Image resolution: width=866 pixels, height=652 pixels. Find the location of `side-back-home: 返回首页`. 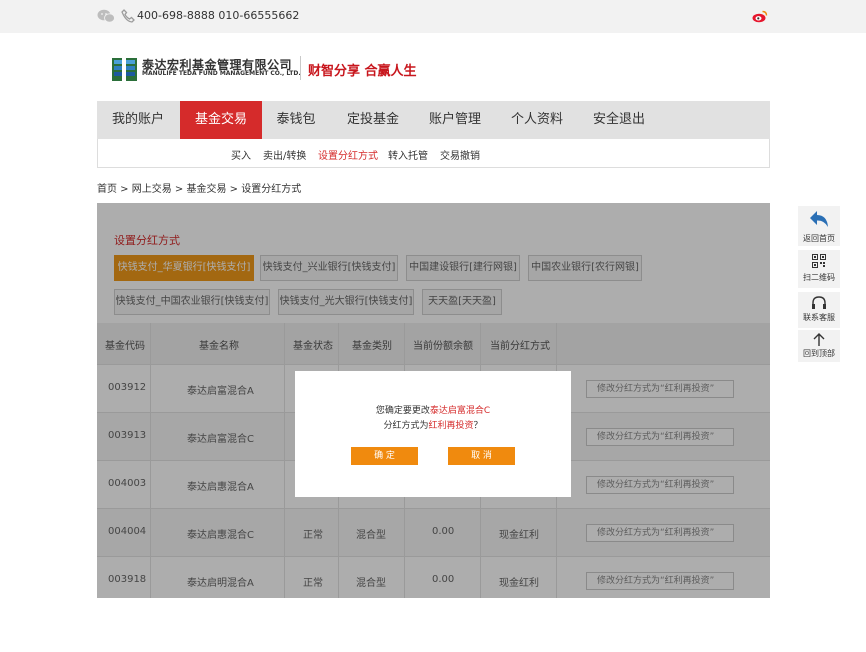

side-back-home: 返回首页 is located at coordinates (819, 226).